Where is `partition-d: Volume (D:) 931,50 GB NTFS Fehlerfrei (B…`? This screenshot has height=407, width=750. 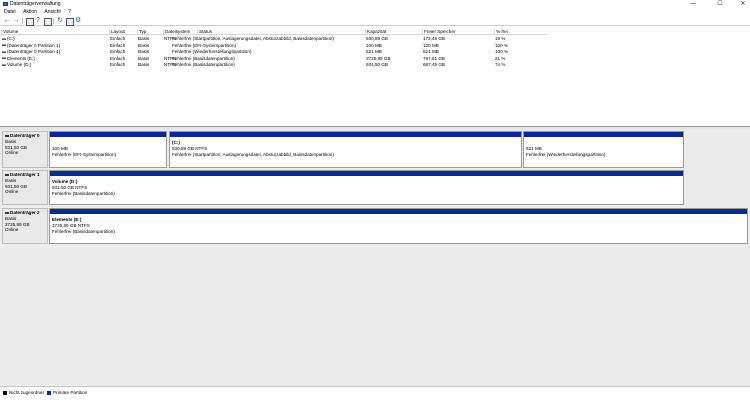 partition-d: Volume (D:) 931,50 GB NTFS Fehlerfrei (B… is located at coordinates (366, 187).